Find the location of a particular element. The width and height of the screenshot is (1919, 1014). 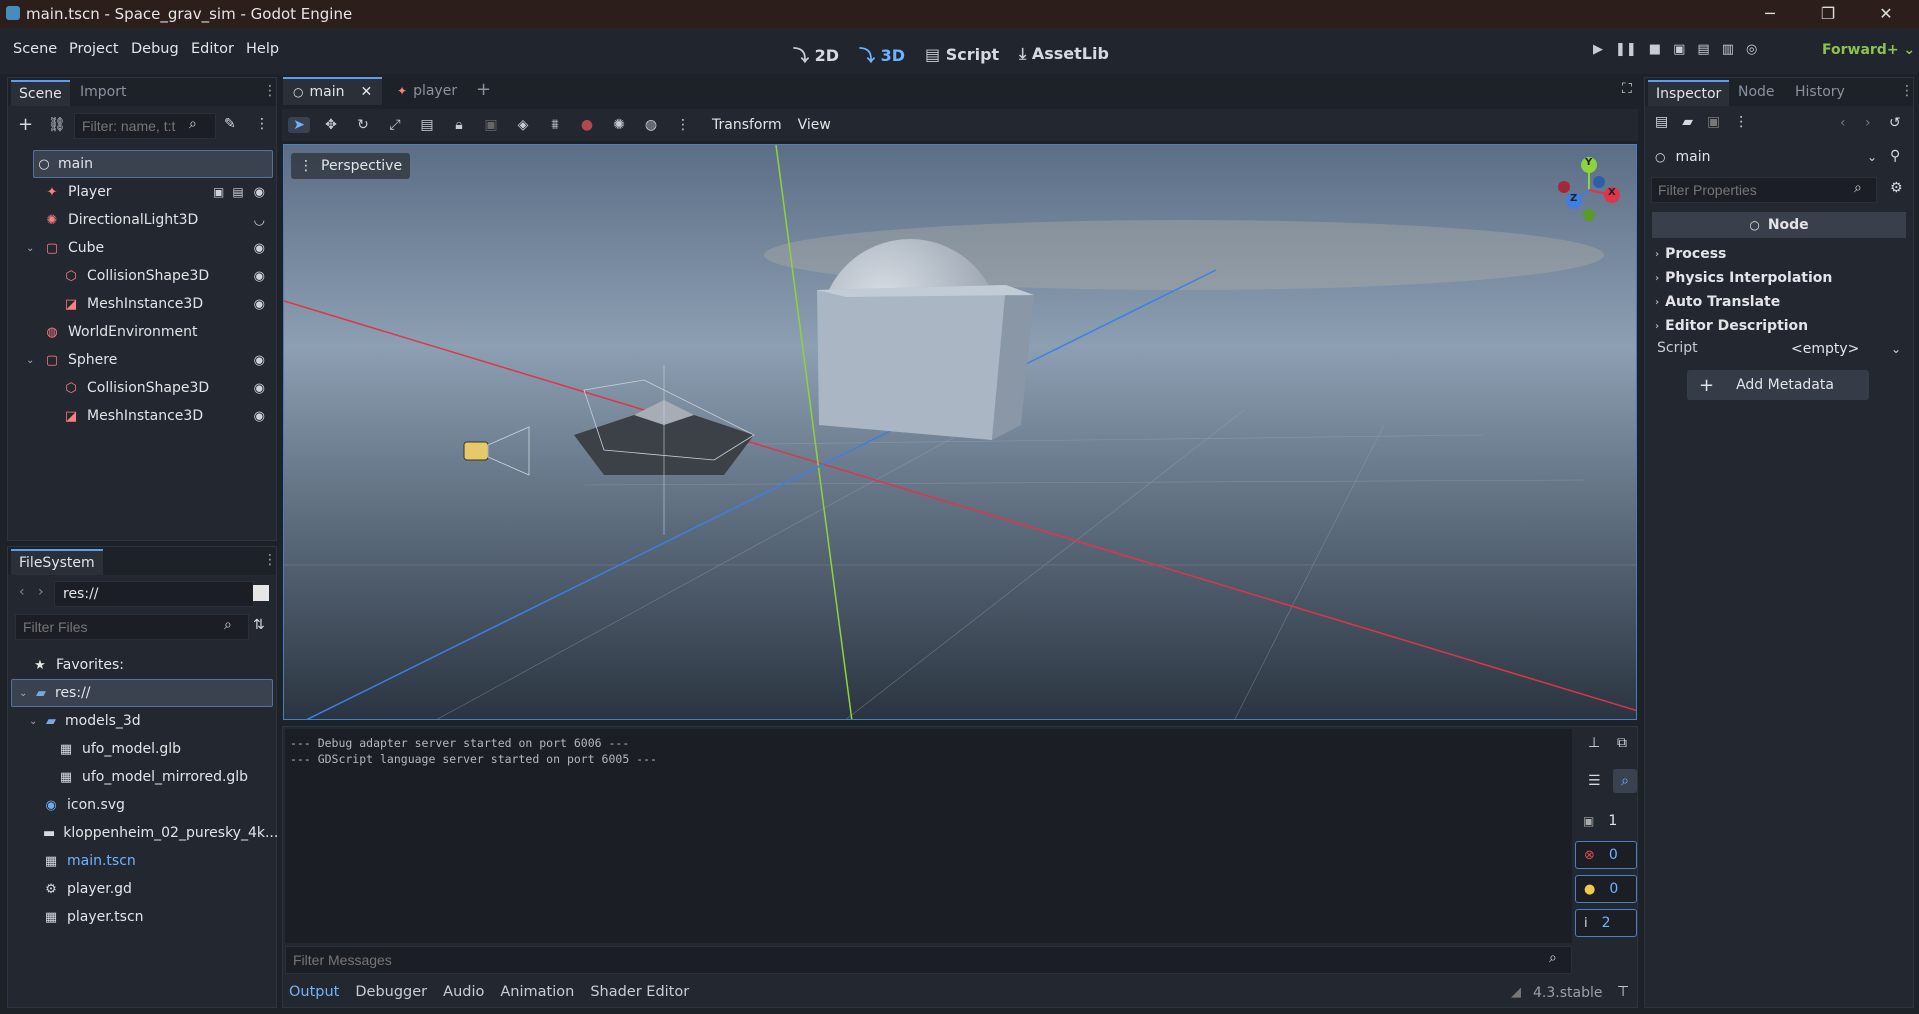

add-metadata-button: + Add Metadata is located at coordinates (1778, 385).